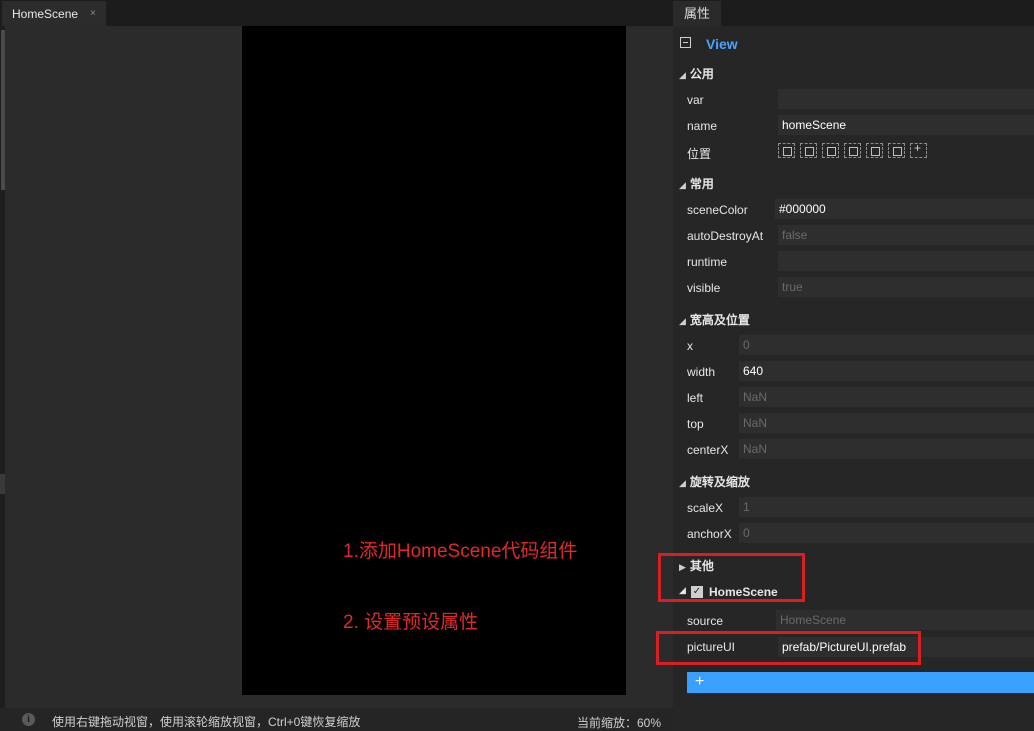 Image resolution: width=1034 pixels, height=731 pixels. Describe the element at coordinates (906, 261) in the screenshot. I see `runtime-field` at that location.